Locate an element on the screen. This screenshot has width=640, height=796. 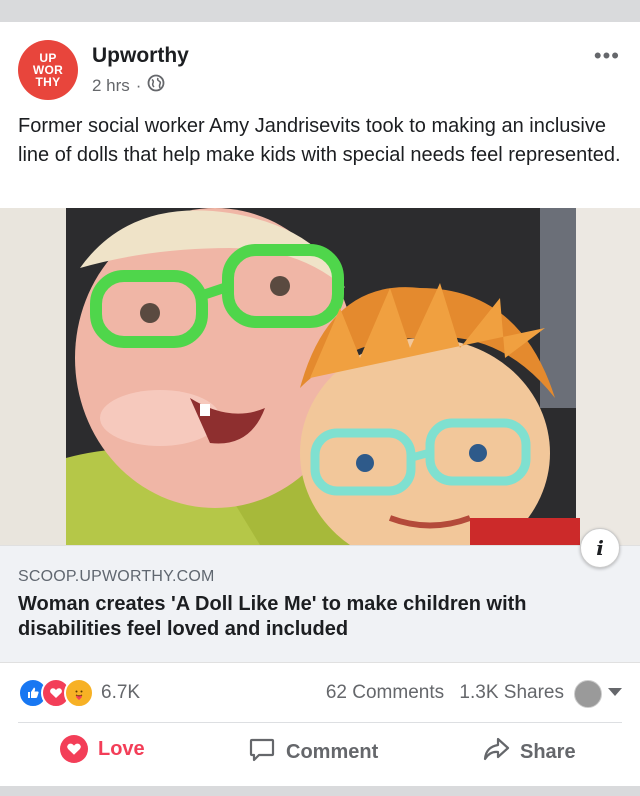
share-button: Share is located at coordinates (529, 752).